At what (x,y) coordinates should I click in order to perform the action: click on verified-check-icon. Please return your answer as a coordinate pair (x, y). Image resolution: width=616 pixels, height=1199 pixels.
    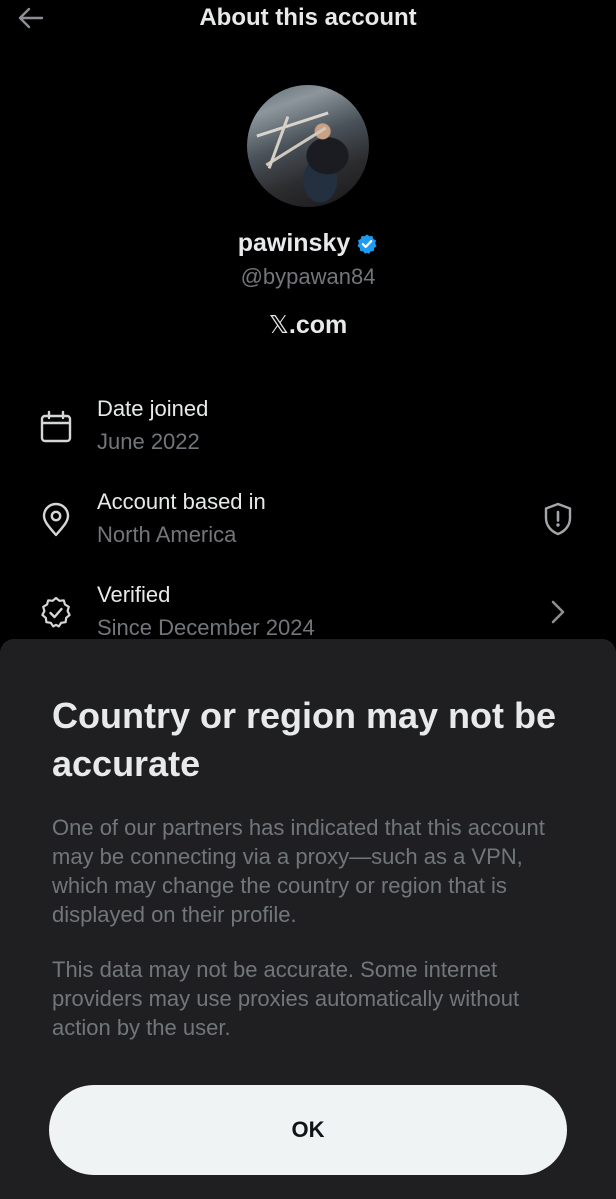
    Looking at the image, I should click on (56, 613).